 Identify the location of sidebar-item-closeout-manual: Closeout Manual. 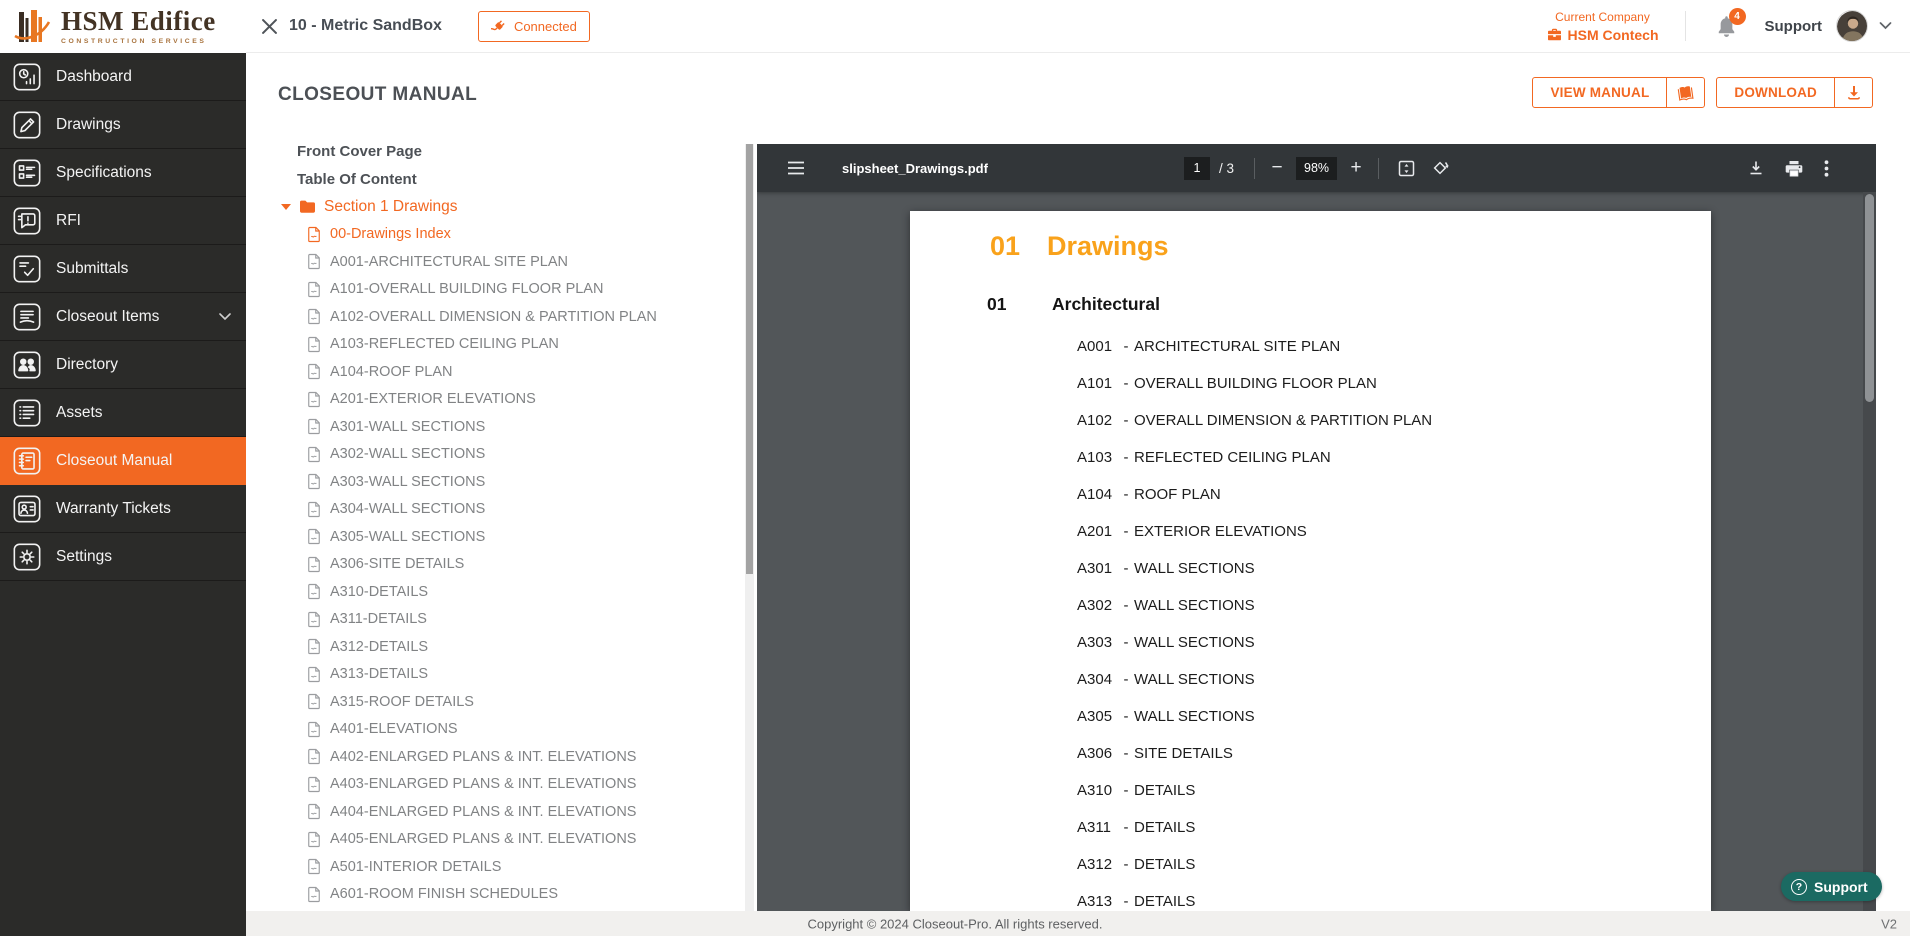
(123, 461).